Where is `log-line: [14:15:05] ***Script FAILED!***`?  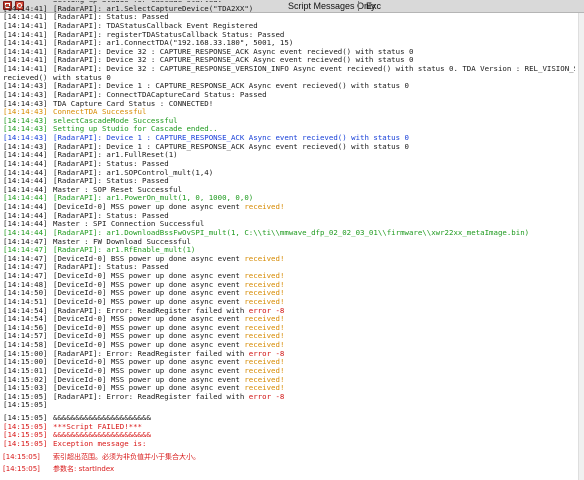
log-line: [14:15:05] ***Script FAILED!*** is located at coordinates (289, 427).